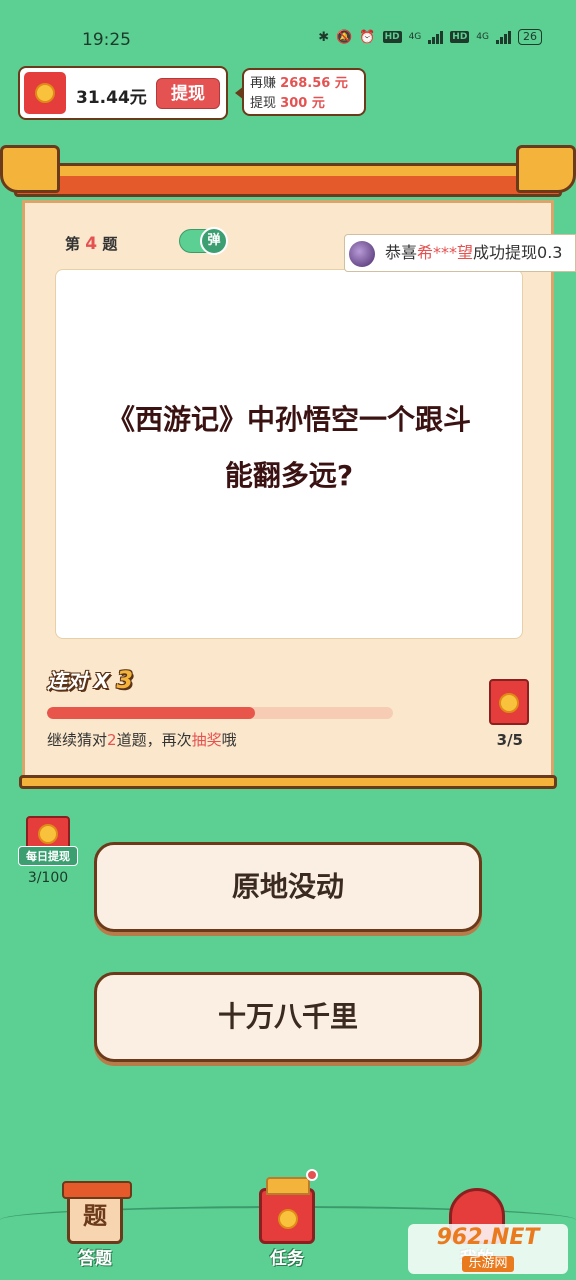 The height and width of the screenshot is (1280, 576). What do you see at coordinates (312, 1175) in the screenshot?
I see `notification-dot` at bounding box center [312, 1175].